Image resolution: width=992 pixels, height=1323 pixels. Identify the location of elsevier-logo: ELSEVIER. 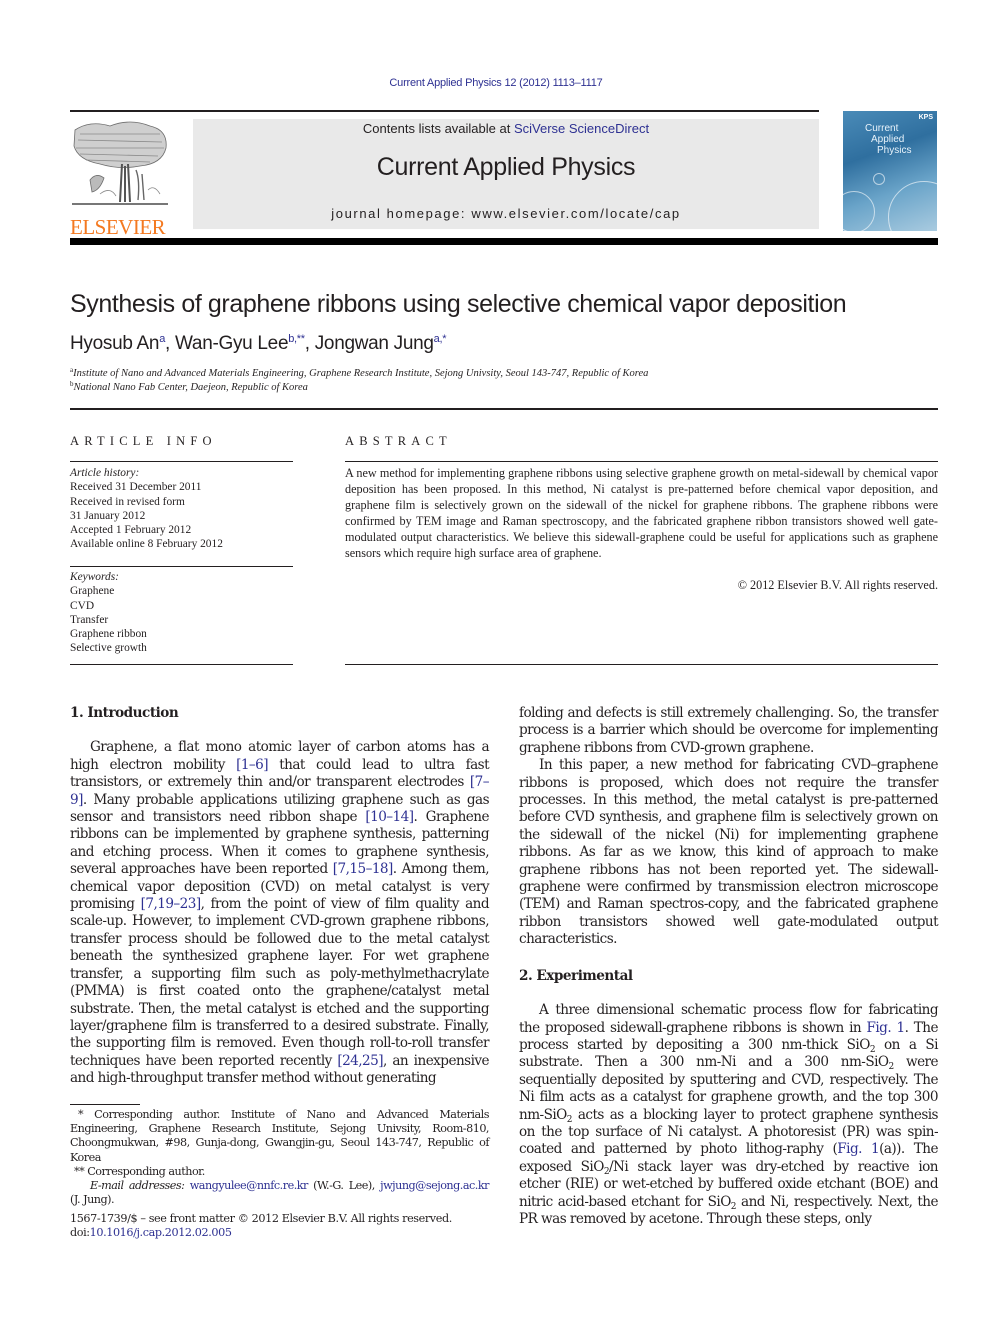
(121, 179).